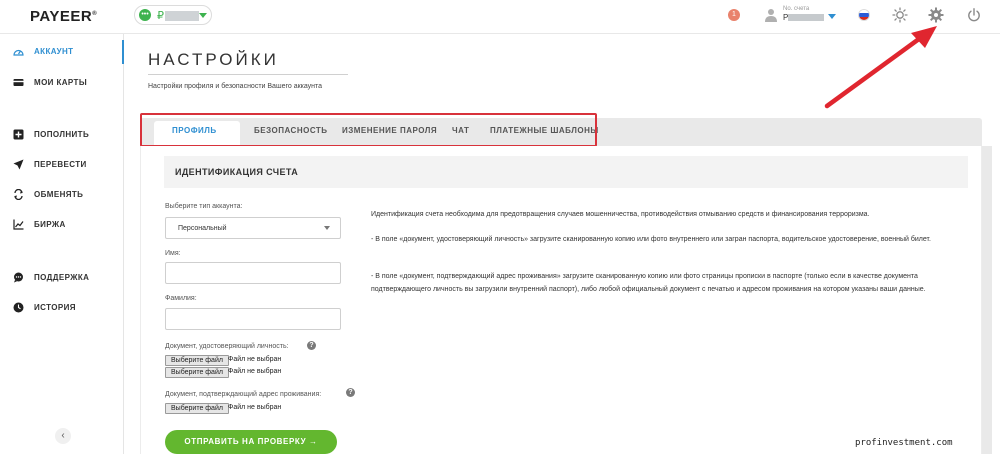 This screenshot has height=454, width=1000. Describe the element at coordinates (253, 228) in the screenshot. I see `account-type-select: Персональный` at that location.